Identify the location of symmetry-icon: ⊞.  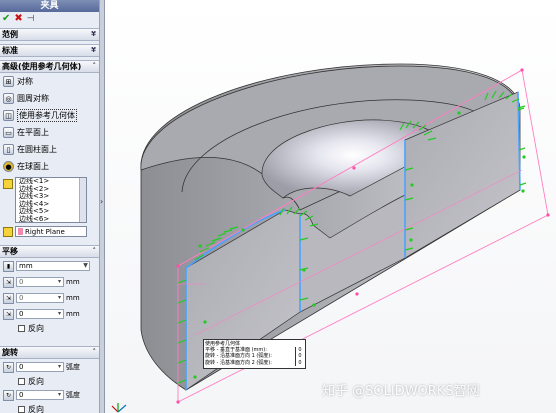
(8, 81).